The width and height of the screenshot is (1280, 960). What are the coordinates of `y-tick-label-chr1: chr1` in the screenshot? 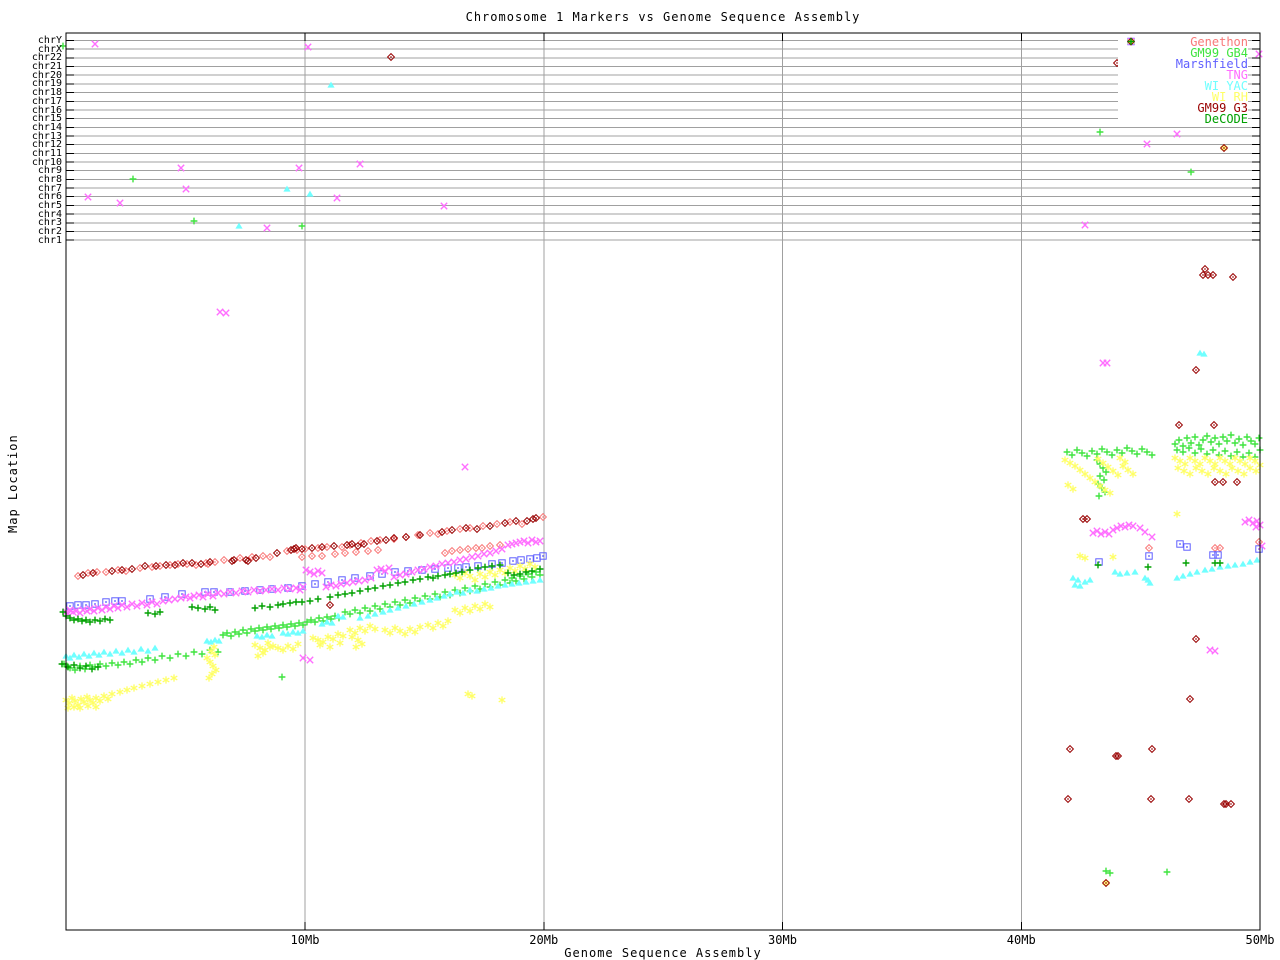 It's located at (49, 240).